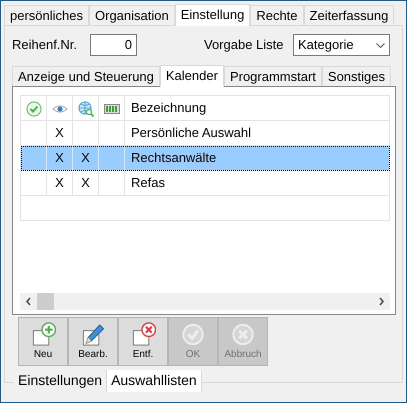 The image size is (407, 403). What do you see at coordinates (277, 15) in the screenshot?
I see `tab: Rechte` at bounding box center [277, 15].